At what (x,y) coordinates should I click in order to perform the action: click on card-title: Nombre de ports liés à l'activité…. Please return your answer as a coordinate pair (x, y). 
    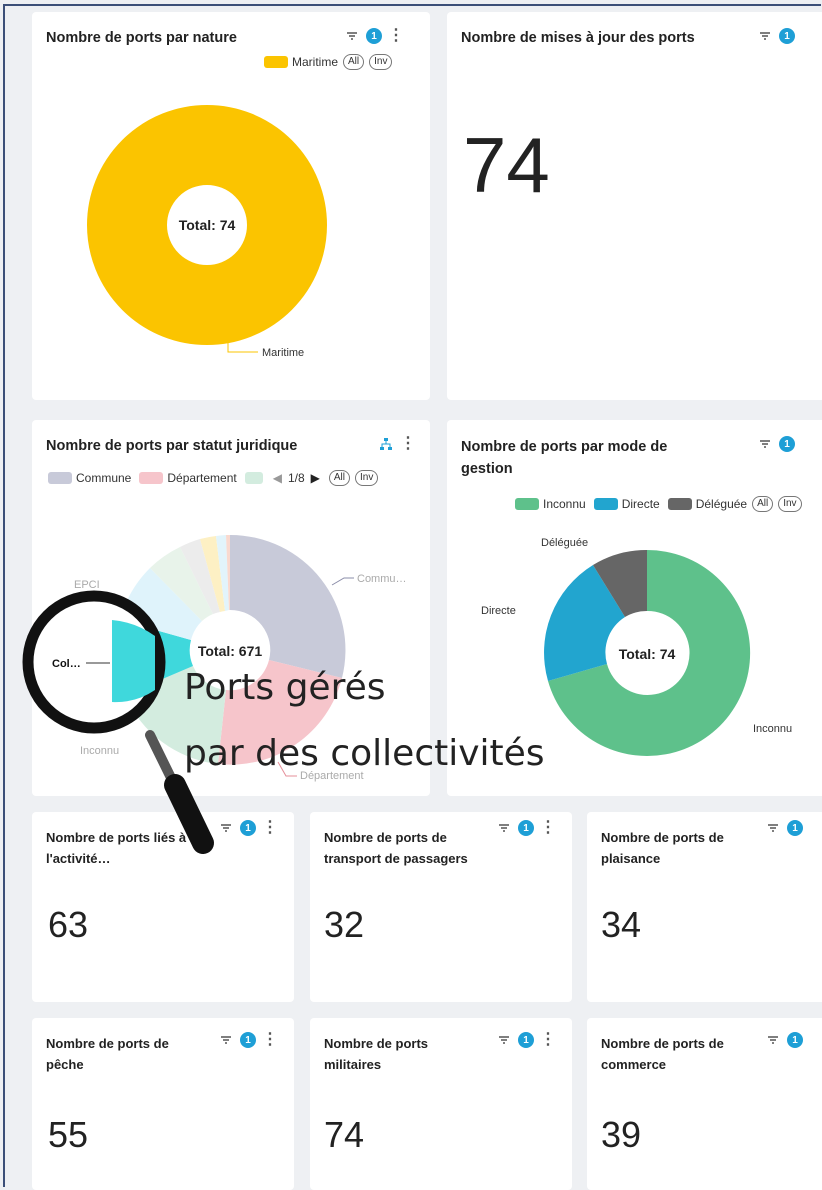
    Looking at the image, I should click on (116, 848).